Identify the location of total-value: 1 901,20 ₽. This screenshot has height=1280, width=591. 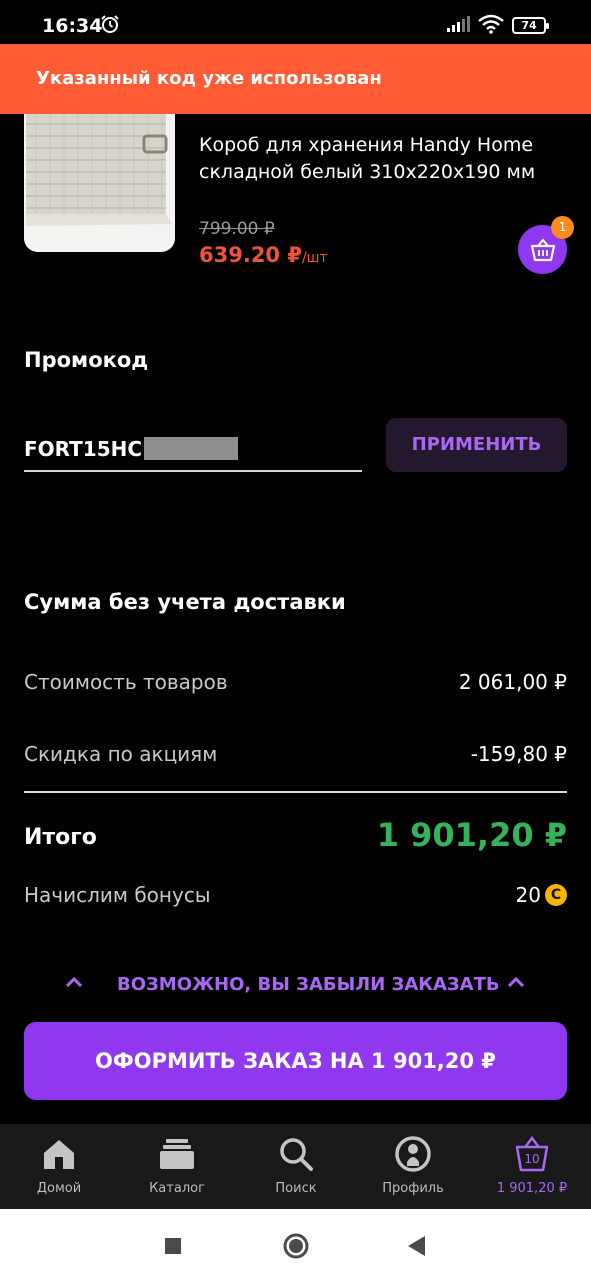
(471, 835).